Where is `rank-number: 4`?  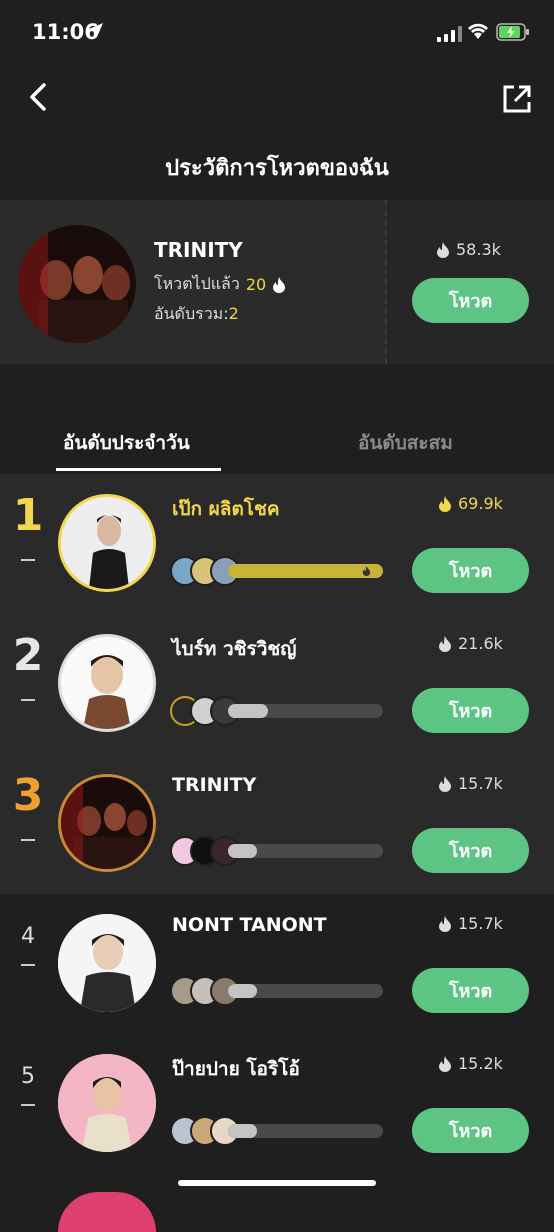 rank-number: 4 is located at coordinates (28, 936).